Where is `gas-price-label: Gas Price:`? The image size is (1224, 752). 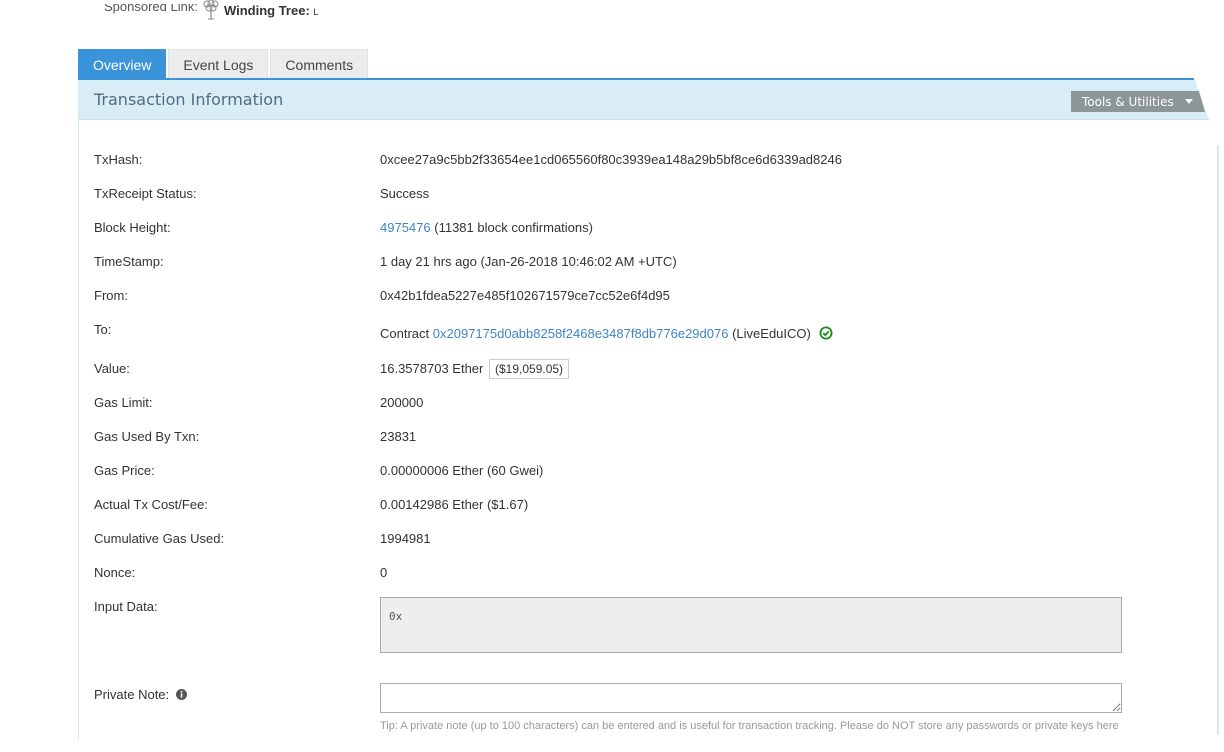 gas-price-label: Gas Price: is located at coordinates (124, 470).